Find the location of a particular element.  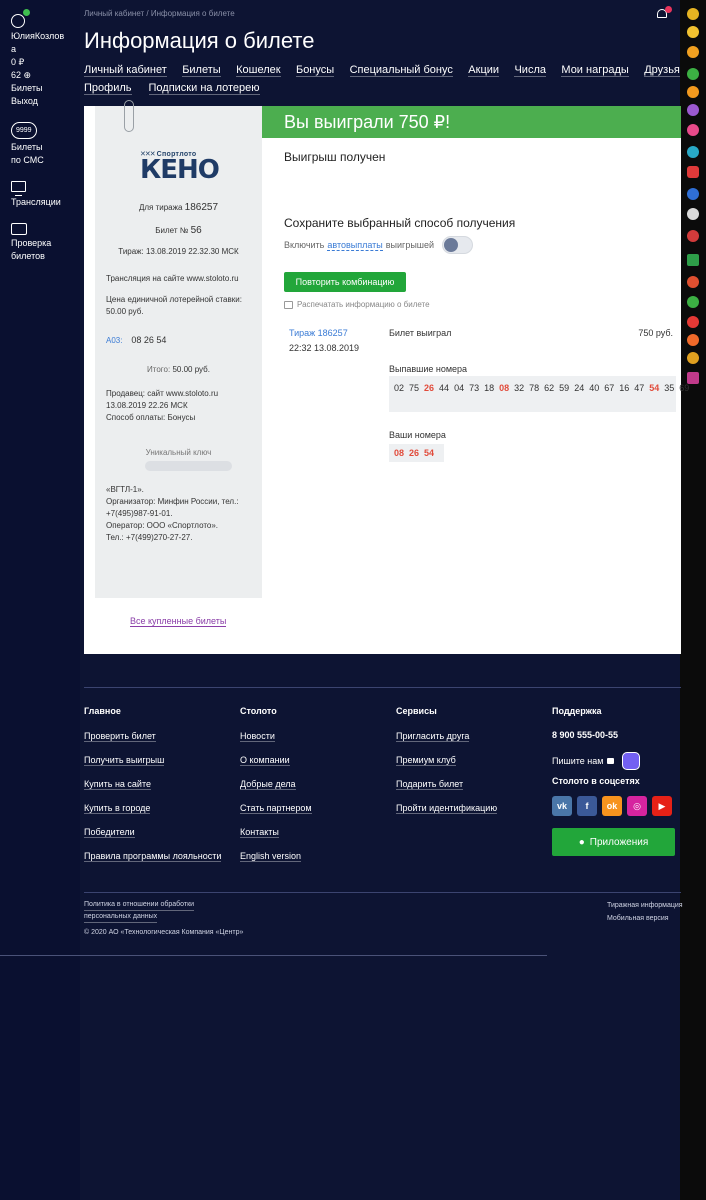

footer-link: Премиум клуб is located at coordinates (446, 760).